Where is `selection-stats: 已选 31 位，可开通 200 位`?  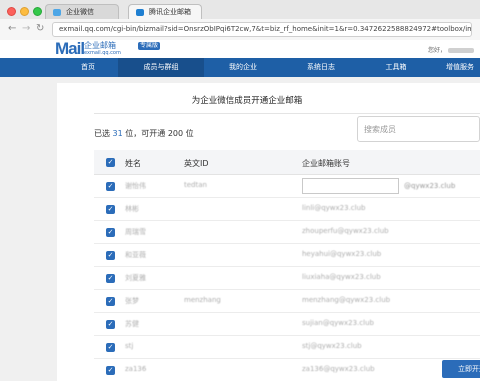
selection-stats: 已选 31 位，可开通 200 位 is located at coordinates (144, 133).